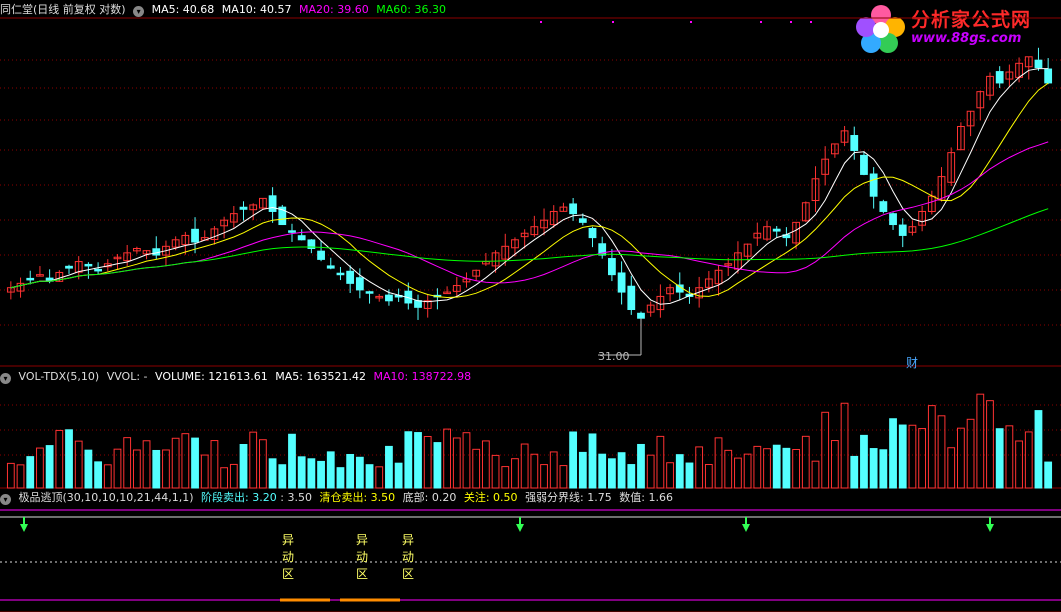 The height and width of the screenshot is (612, 1061). Describe the element at coordinates (912, 362) in the screenshot. I see `financial-marker: 财` at that location.